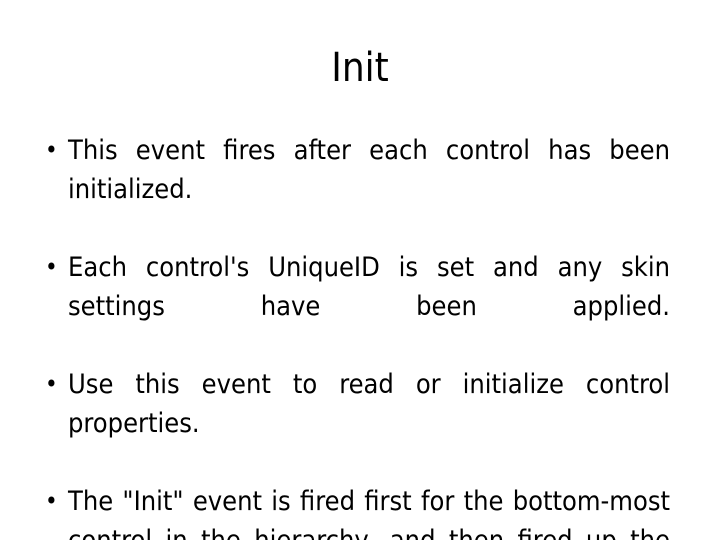 This screenshot has height=540, width=720. What do you see at coordinates (360, 68) in the screenshot?
I see `slide-title: Init` at bounding box center [360, 68].